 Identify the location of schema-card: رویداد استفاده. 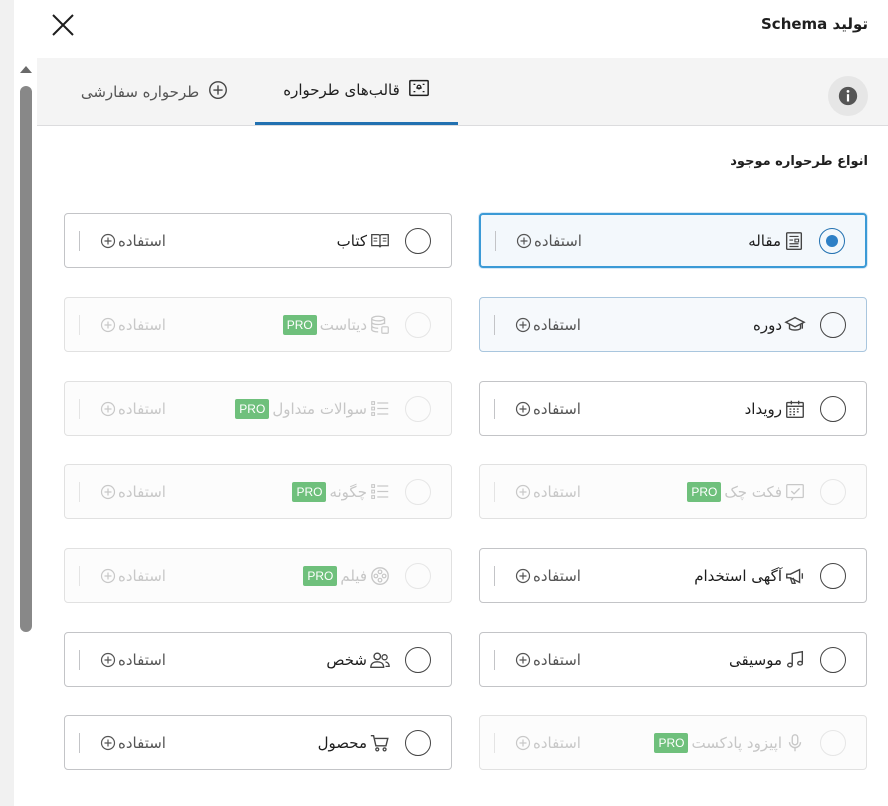
(673, 408).